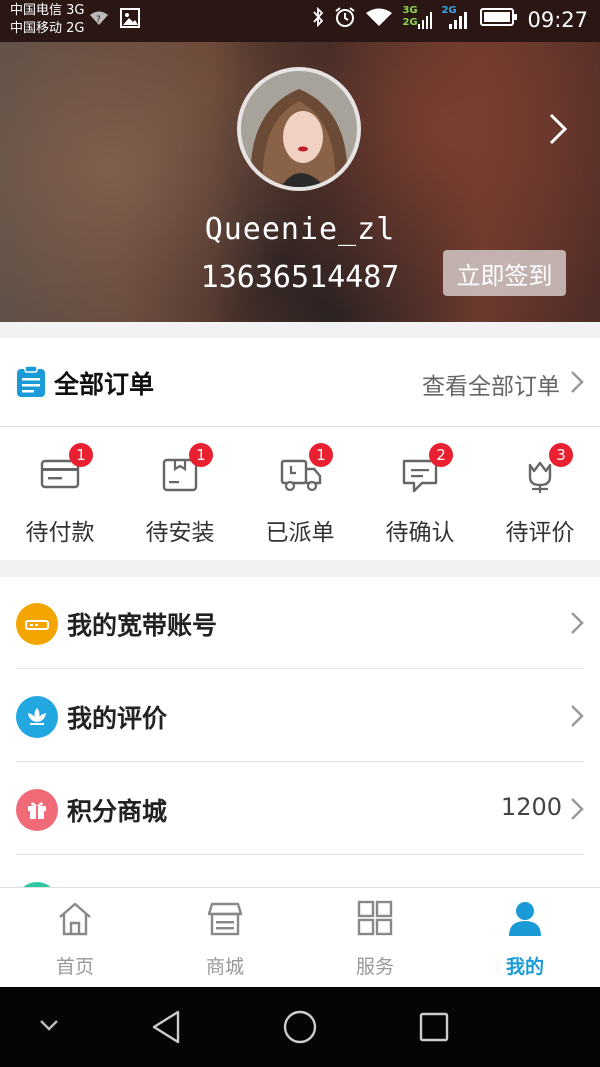 Image resolution: width=600 pixels, height=1067 pixels. I want to click on tab-mine: 我的, so click(525, 938).